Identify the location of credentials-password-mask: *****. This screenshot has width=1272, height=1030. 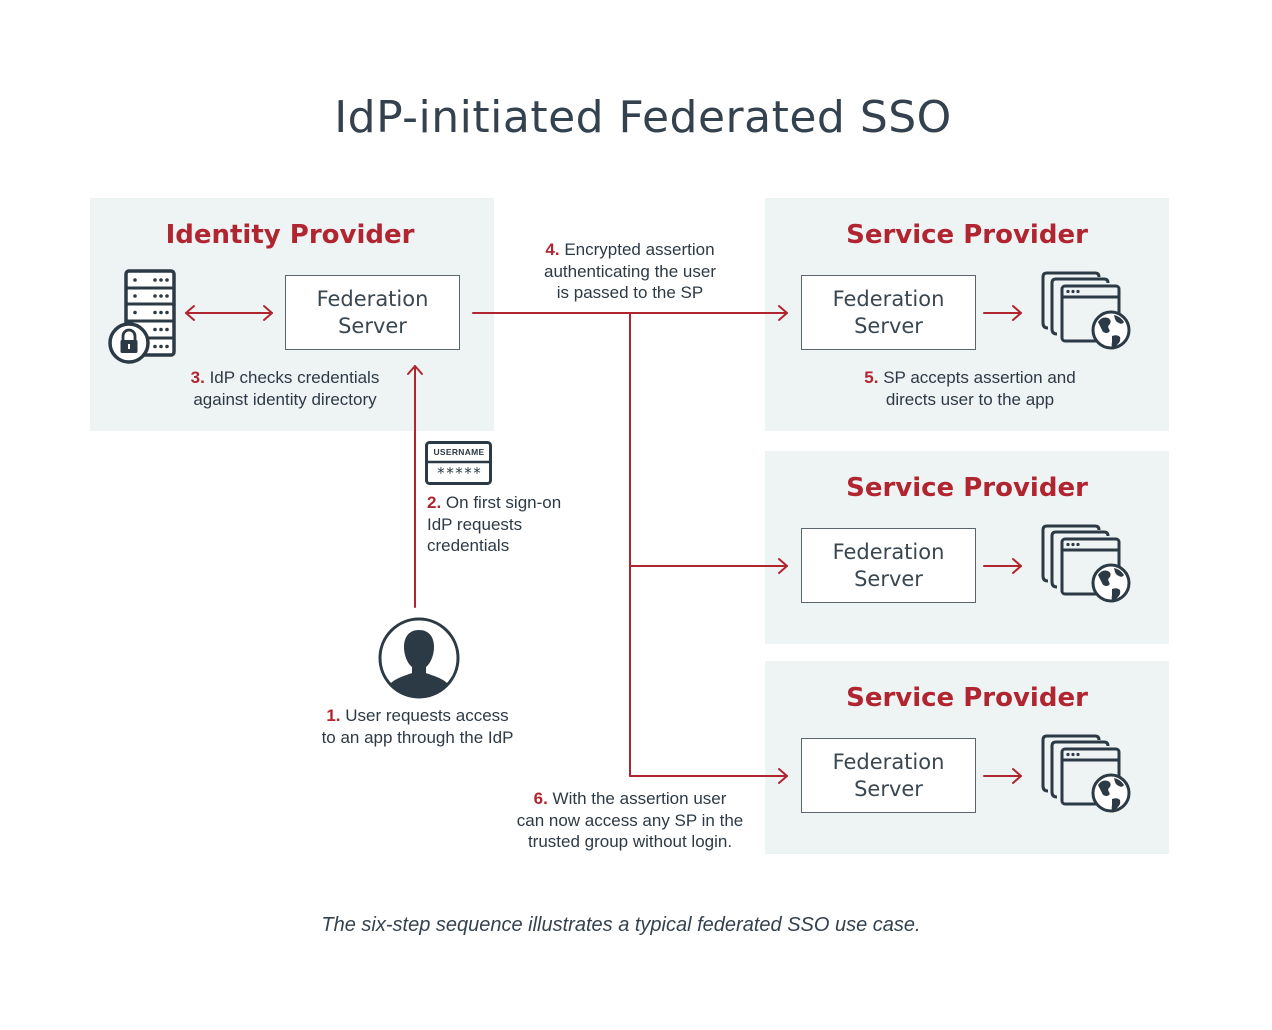
(459, 473).